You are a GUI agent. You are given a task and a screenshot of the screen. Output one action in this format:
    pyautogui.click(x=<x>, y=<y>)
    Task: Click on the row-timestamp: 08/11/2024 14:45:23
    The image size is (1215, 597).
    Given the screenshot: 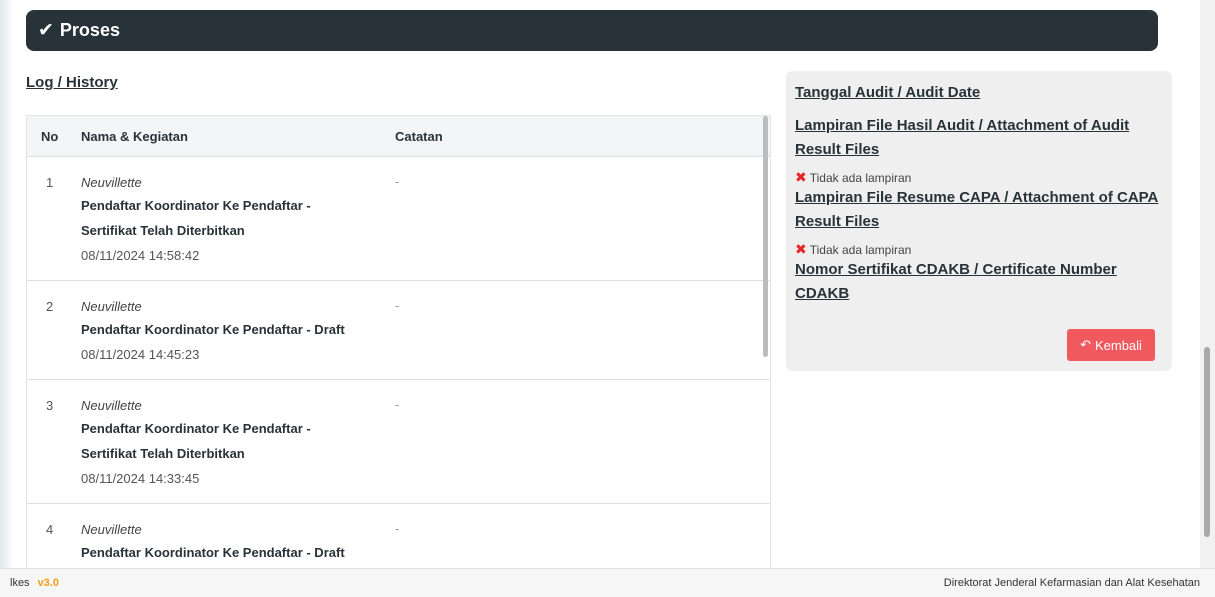 What is the action you would take?
    pyautogui.click(x=140, y=354)
    